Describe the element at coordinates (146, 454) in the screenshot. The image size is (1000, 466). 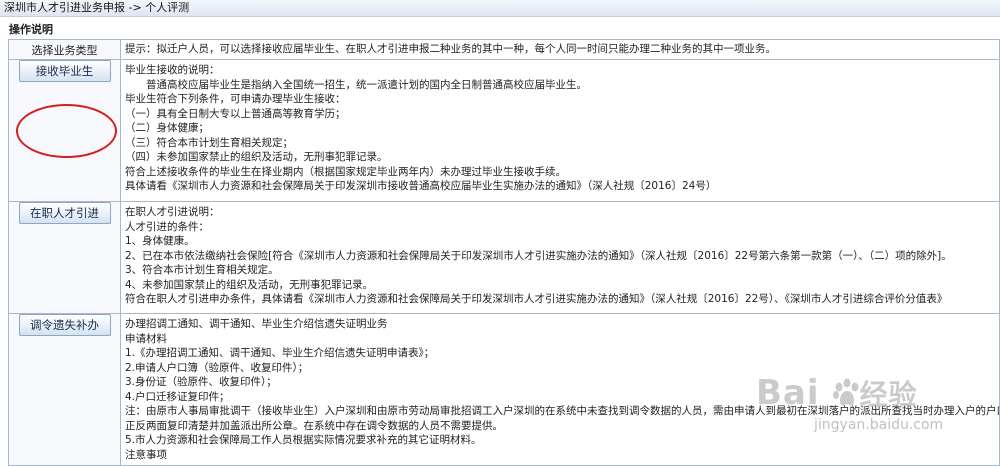
I see `description-line: 注意事项` at that location.